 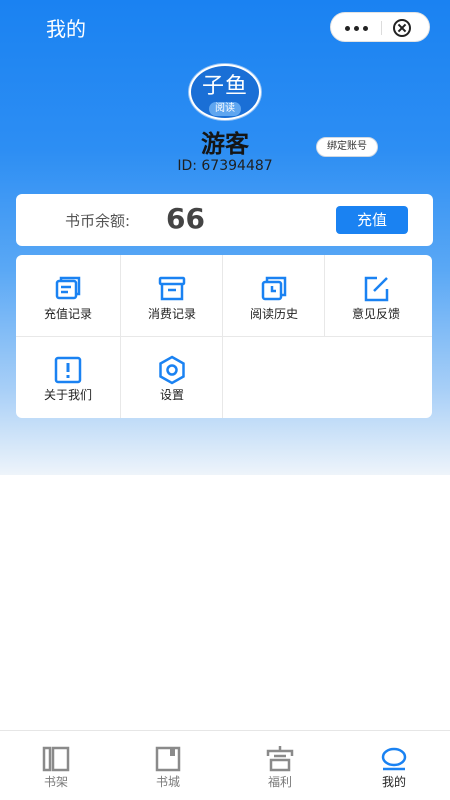 What do you see at coordinates (375, 314) in the screenshot?
I see `menu-item-label: 意见反馈` at bounding box center [375, 314].